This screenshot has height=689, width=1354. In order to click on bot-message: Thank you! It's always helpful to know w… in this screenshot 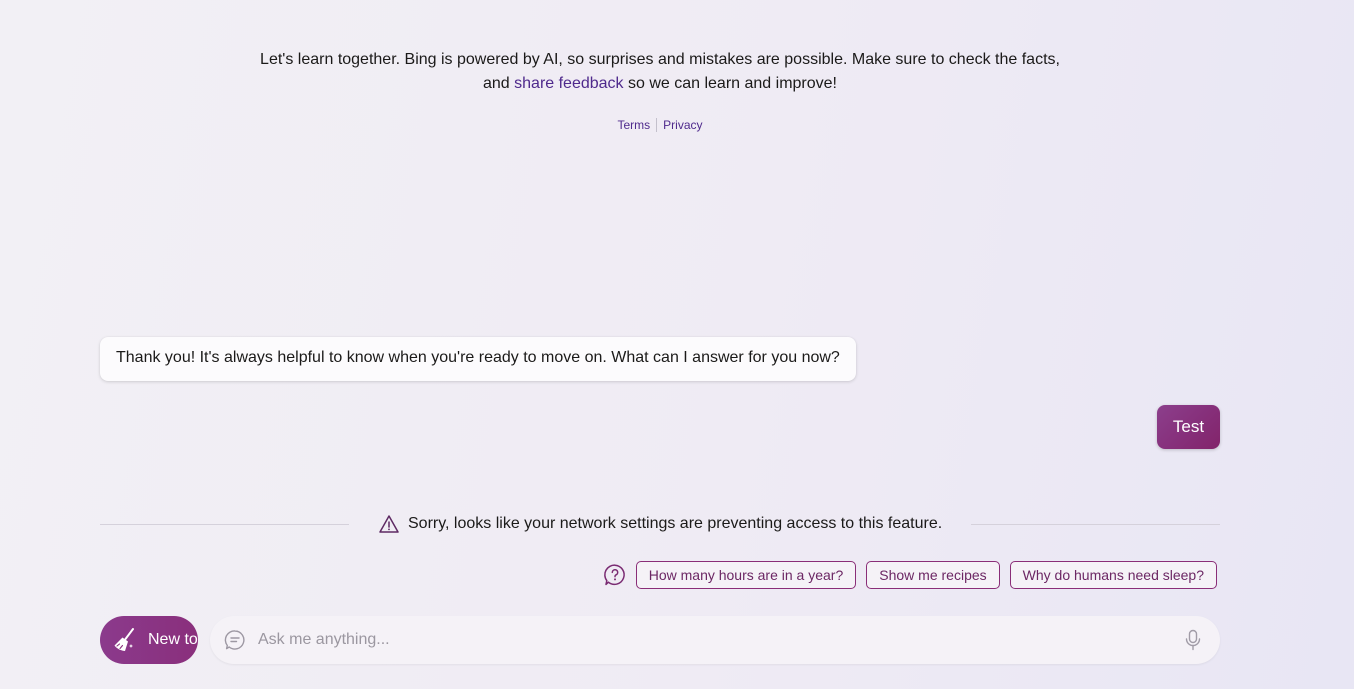, I will do `click(478, 359)`.